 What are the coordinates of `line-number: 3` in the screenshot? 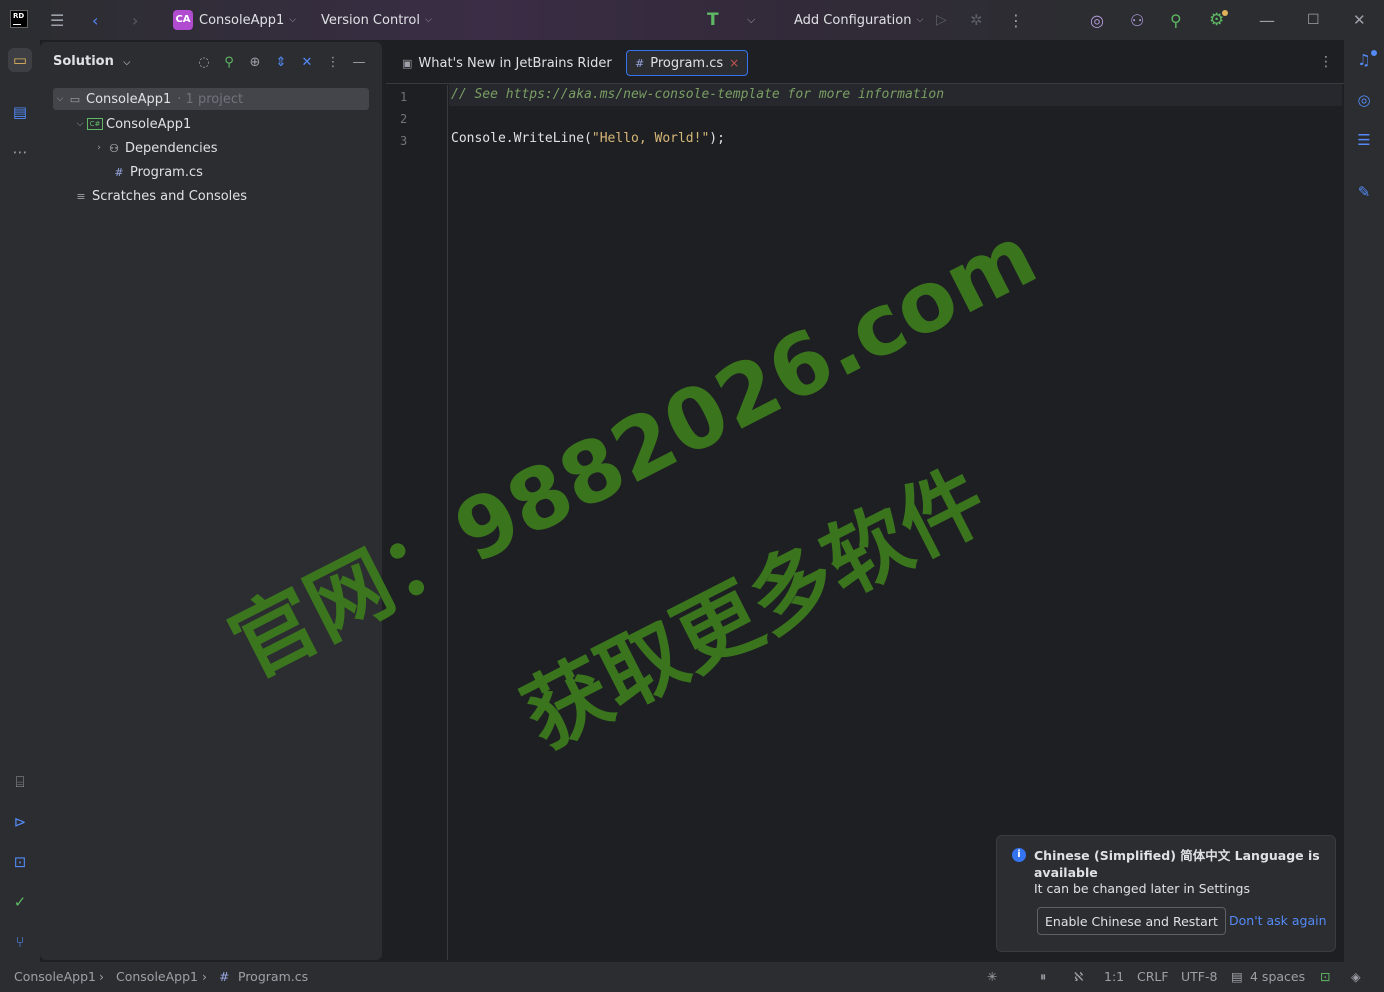 It's located at (404, 141).